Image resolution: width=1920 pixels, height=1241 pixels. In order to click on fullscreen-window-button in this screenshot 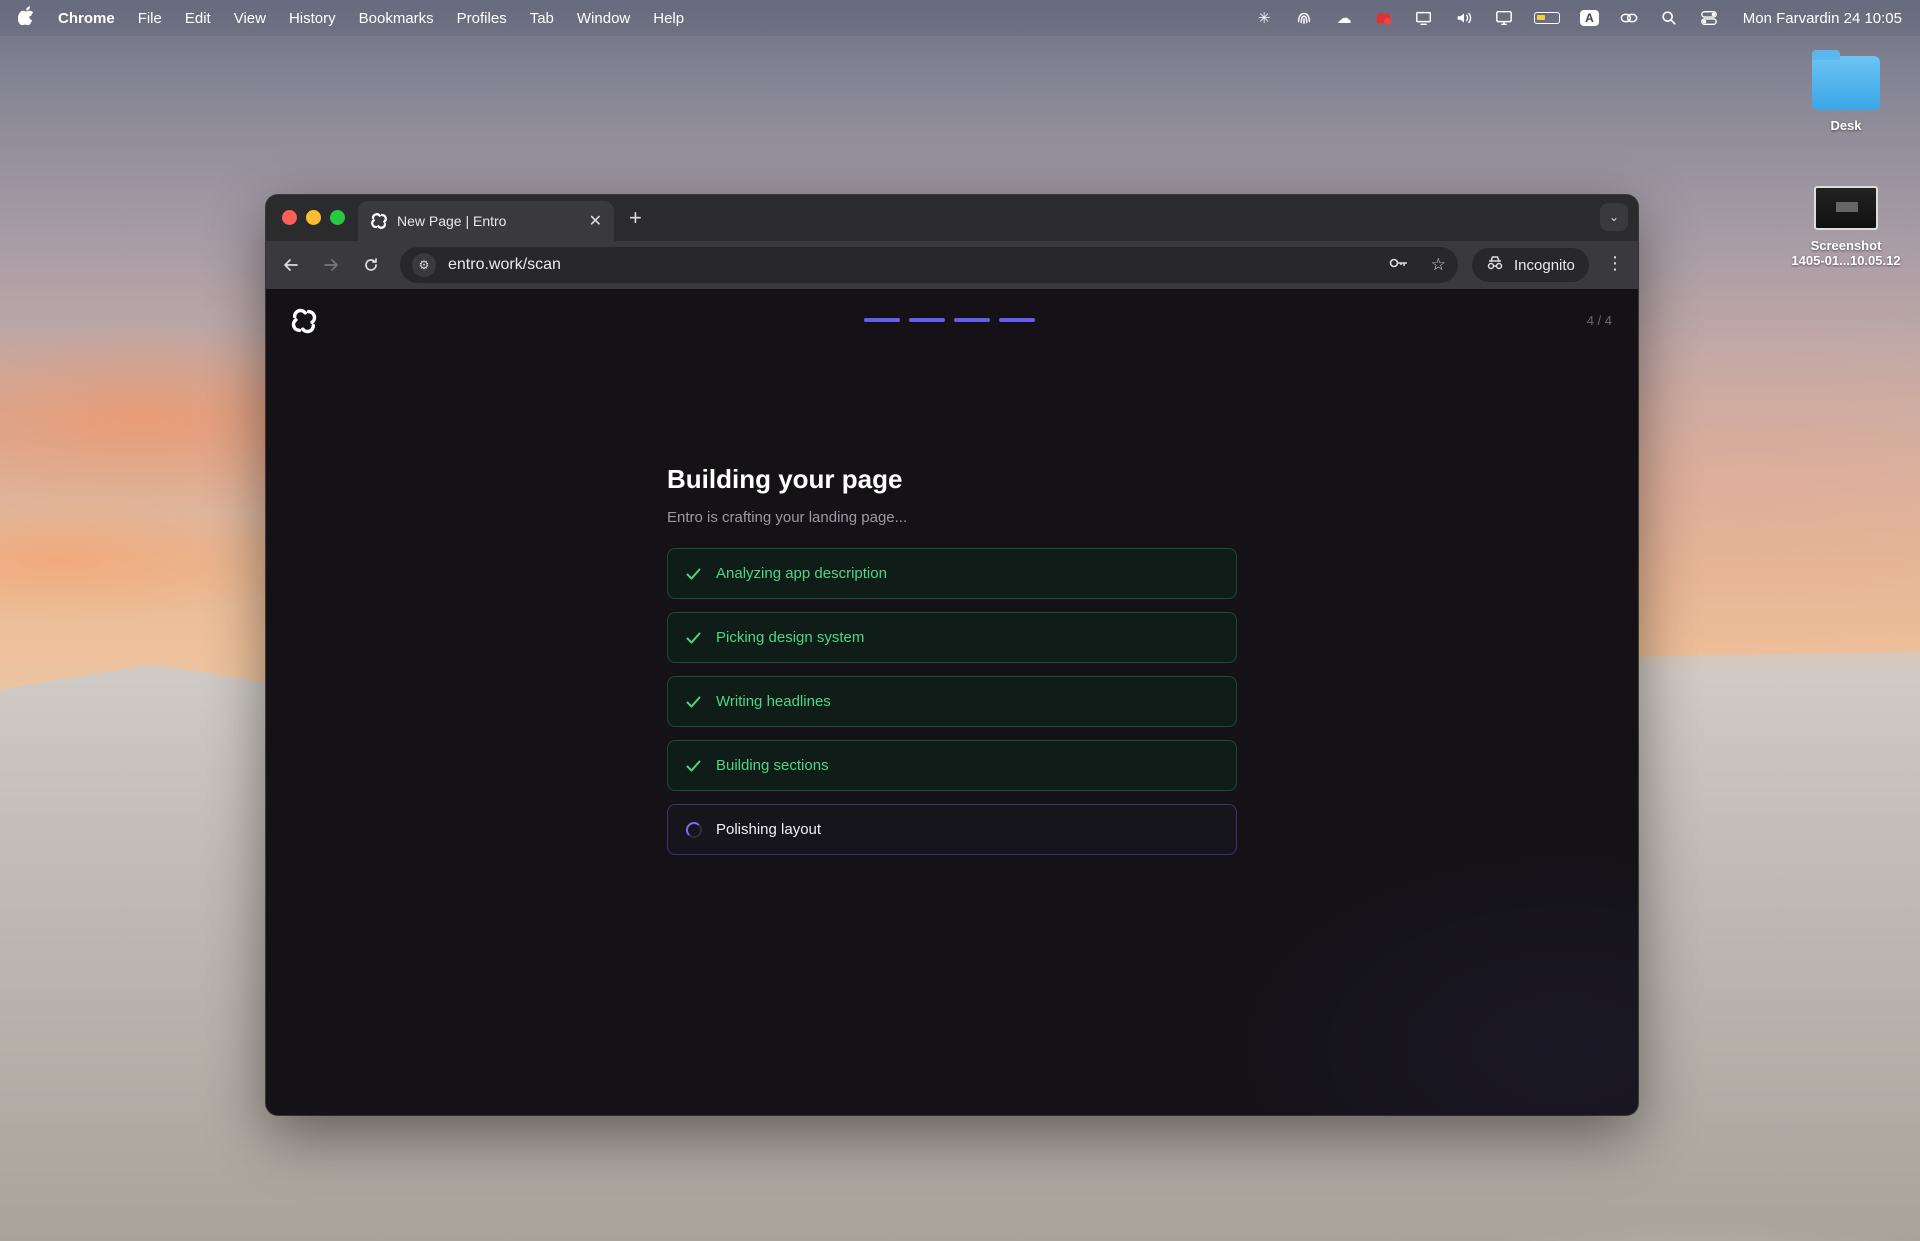, I will do `click(337, 217)`.